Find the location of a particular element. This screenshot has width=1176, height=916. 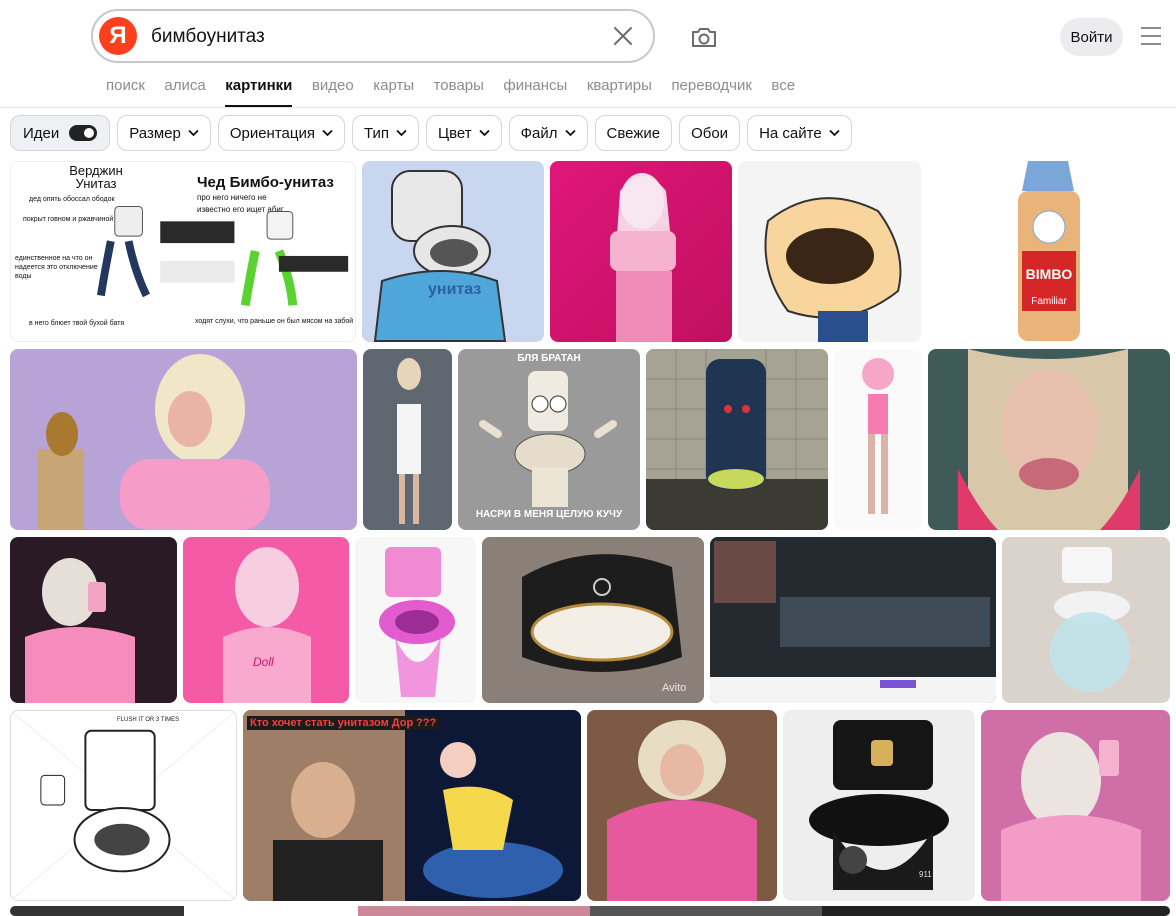

filter-label: Ориентация is located at coordinates (272, 133).